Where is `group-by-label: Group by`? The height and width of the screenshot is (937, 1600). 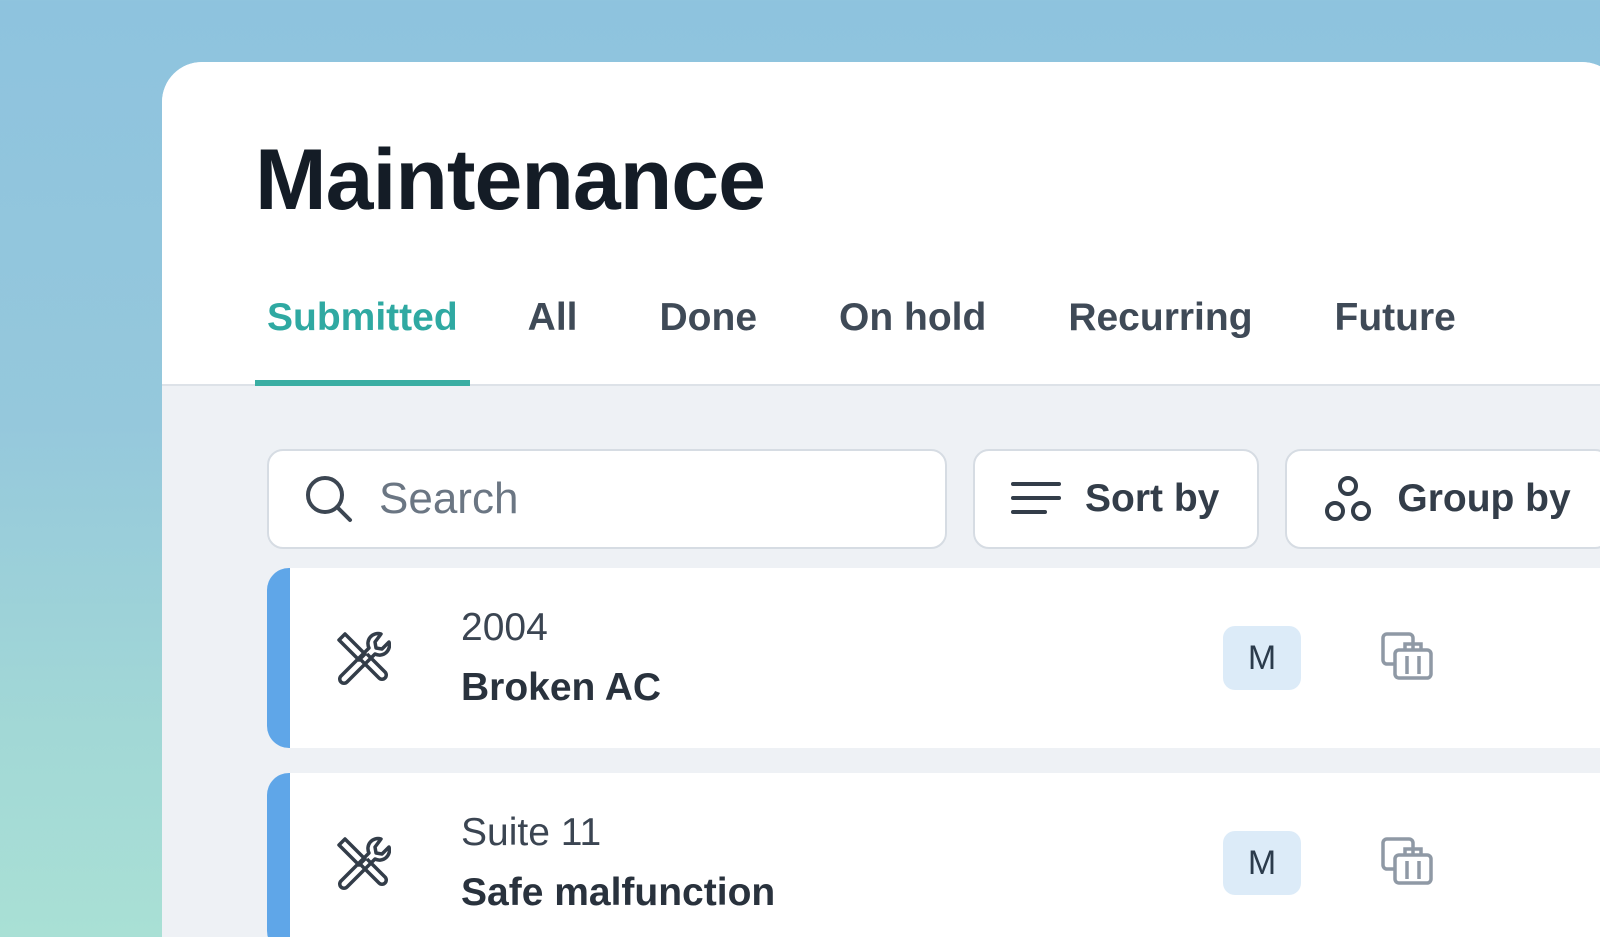 group-by-label: Group by is located at coordinates (1484, 498).